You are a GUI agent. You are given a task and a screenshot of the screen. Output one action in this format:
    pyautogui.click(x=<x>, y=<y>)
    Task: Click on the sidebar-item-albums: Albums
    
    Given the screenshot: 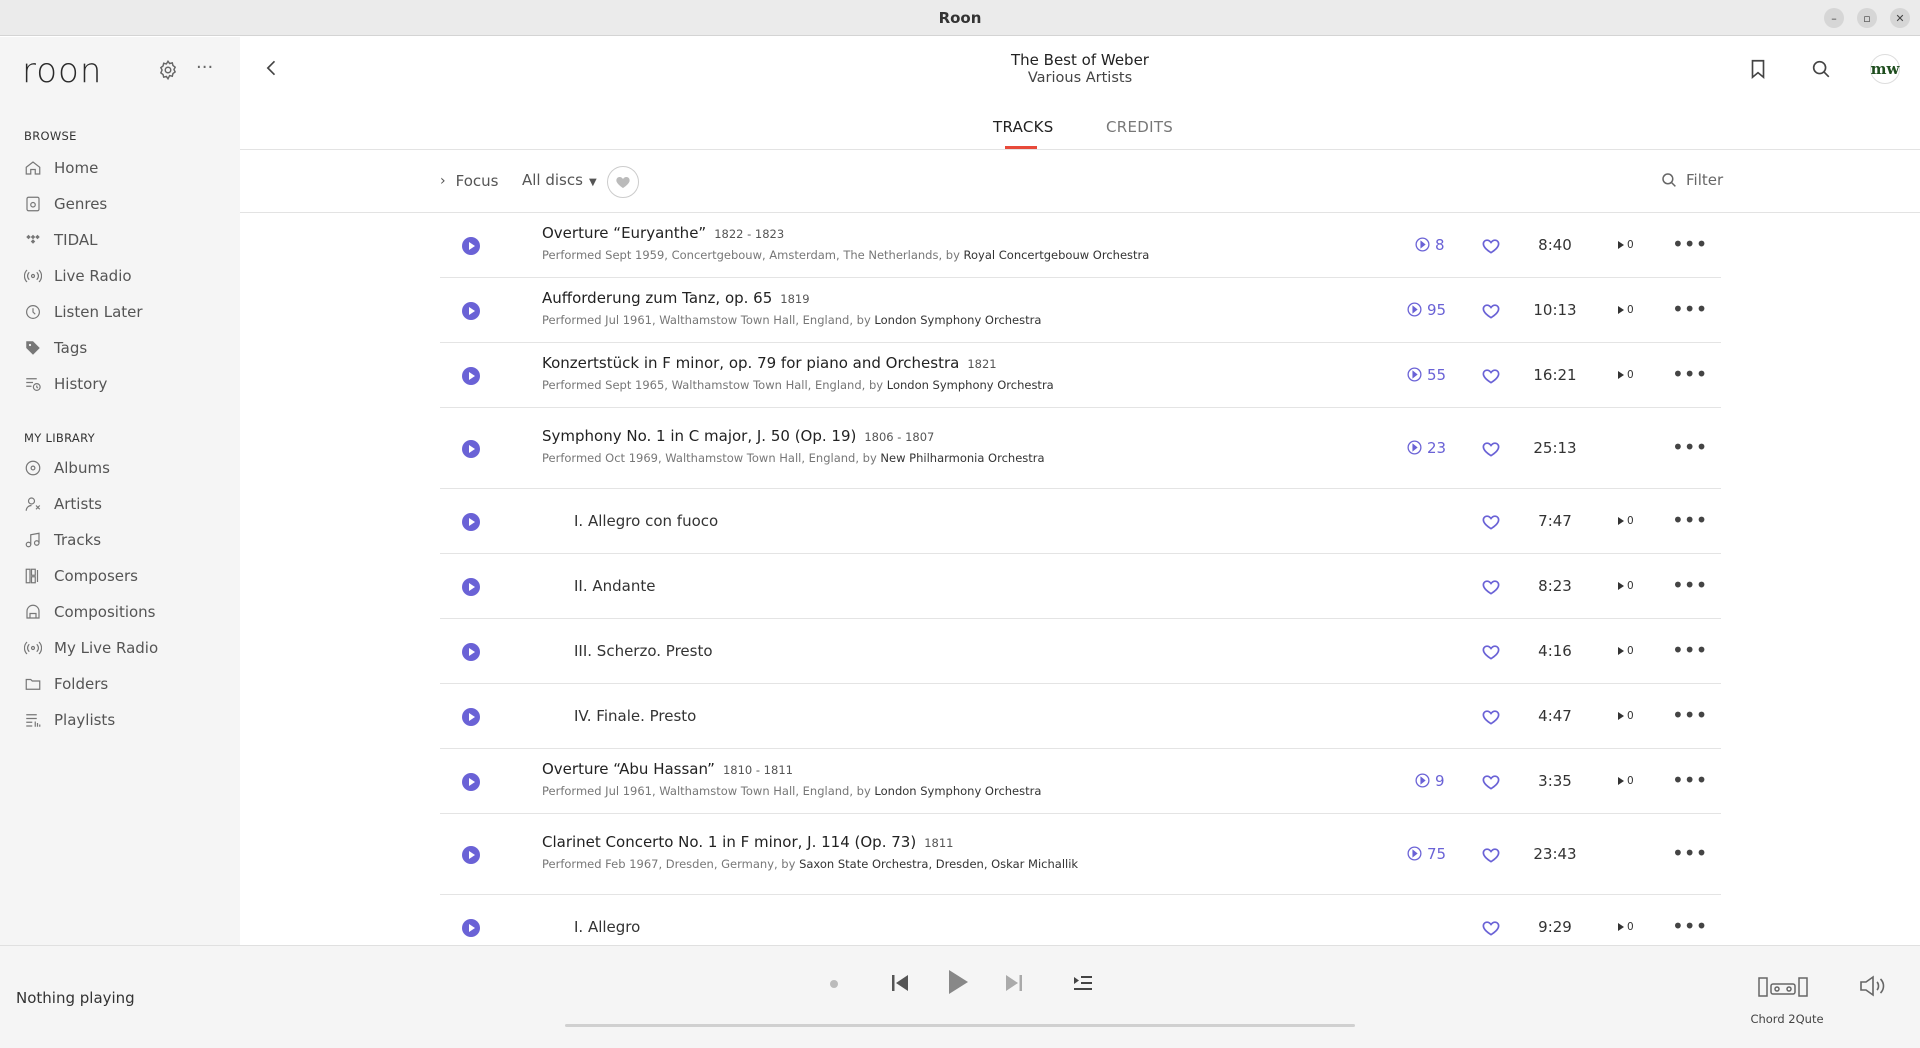 What is the action you would take?
    pyautogui.click(x=67, y=468)
    